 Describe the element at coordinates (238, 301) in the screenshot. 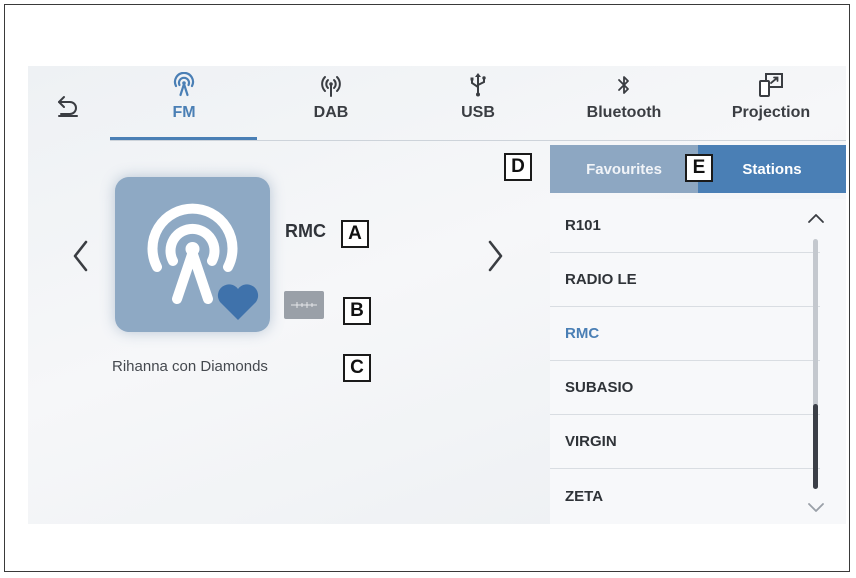

I see `heart-icon` at that location.